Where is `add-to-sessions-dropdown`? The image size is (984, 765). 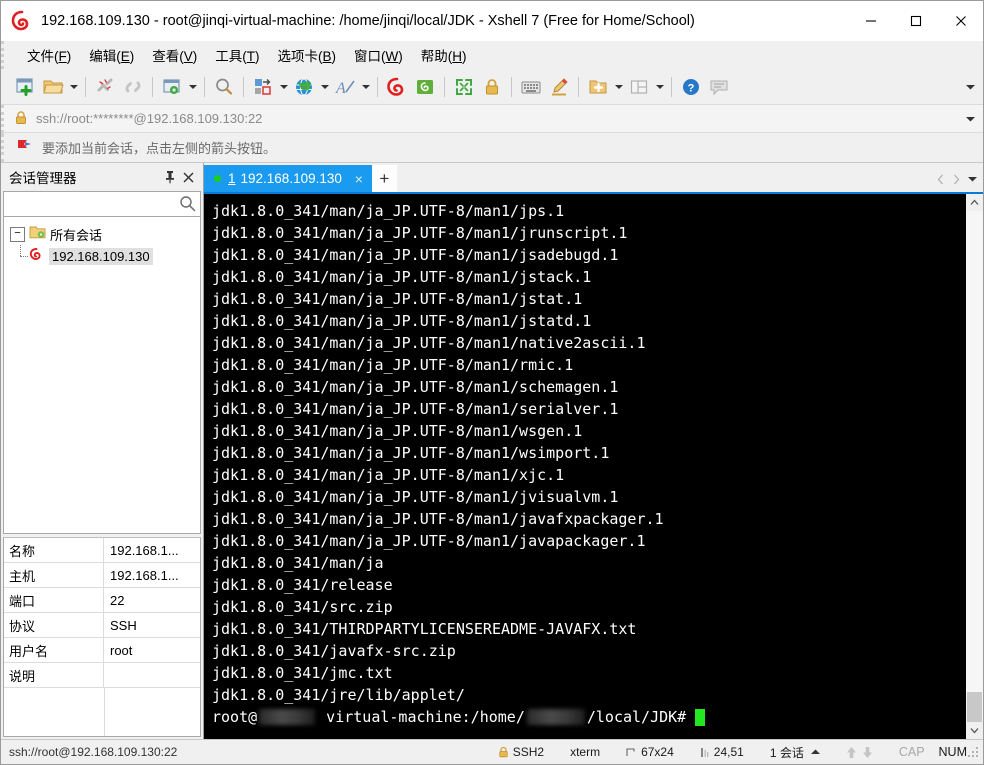 add-to-sessions-dropdown is located at coordinates (618, 87).